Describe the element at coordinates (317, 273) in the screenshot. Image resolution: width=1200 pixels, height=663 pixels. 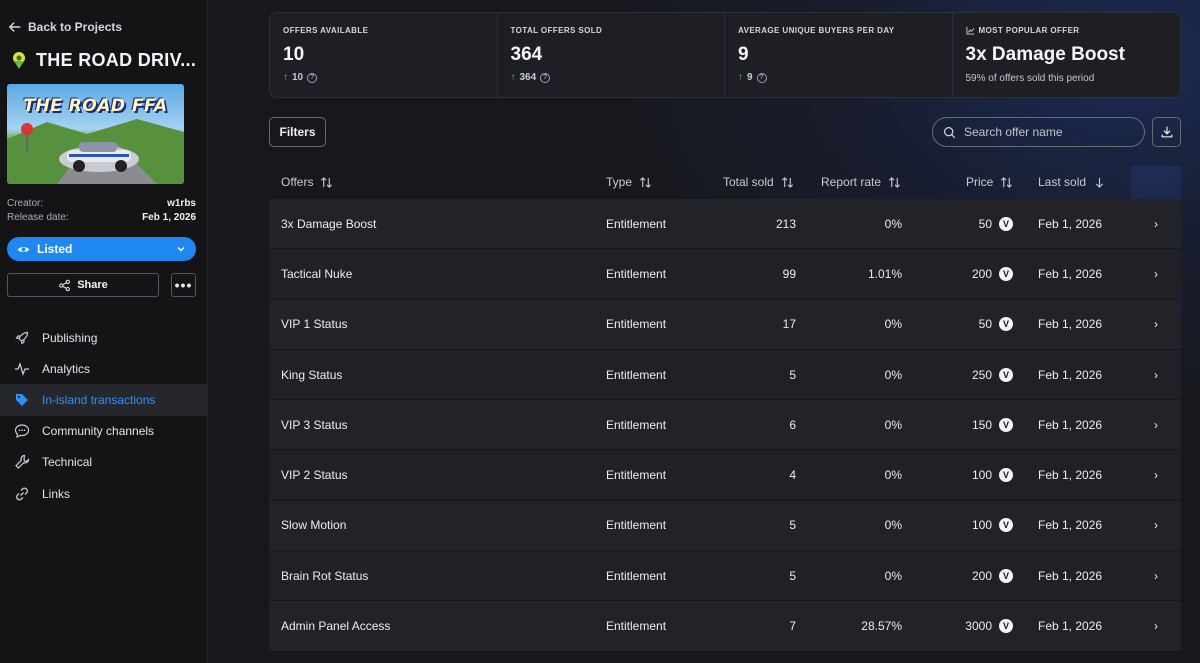
I see `offer-name: Tactical Nuke` at that location.